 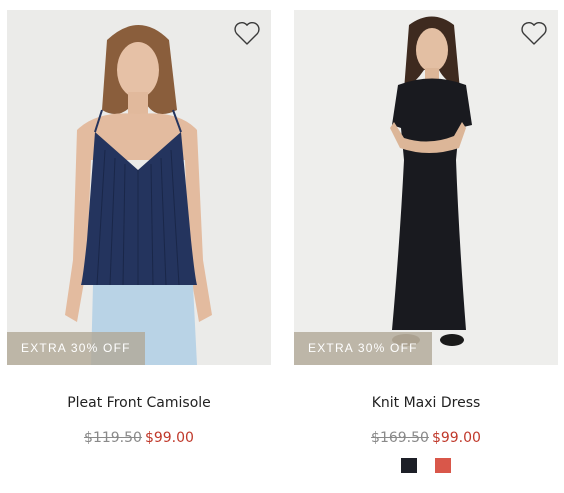 What do you see at coordinates (426, 465) in the screenshot?
I see `color-swatches` at bounding box center [426, 465].